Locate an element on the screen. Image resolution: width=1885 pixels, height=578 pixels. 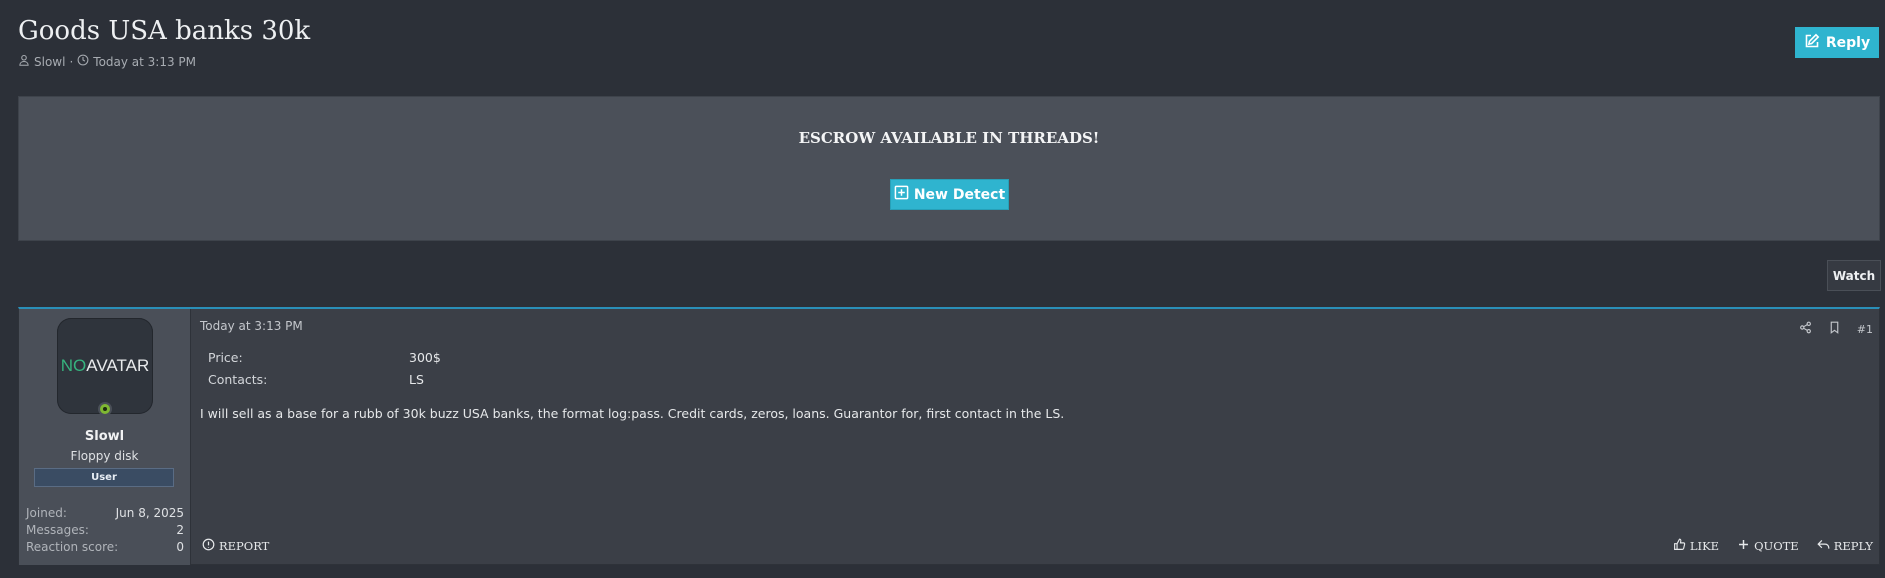
thumbs-up-icon is located at coordinates (1679, 546).